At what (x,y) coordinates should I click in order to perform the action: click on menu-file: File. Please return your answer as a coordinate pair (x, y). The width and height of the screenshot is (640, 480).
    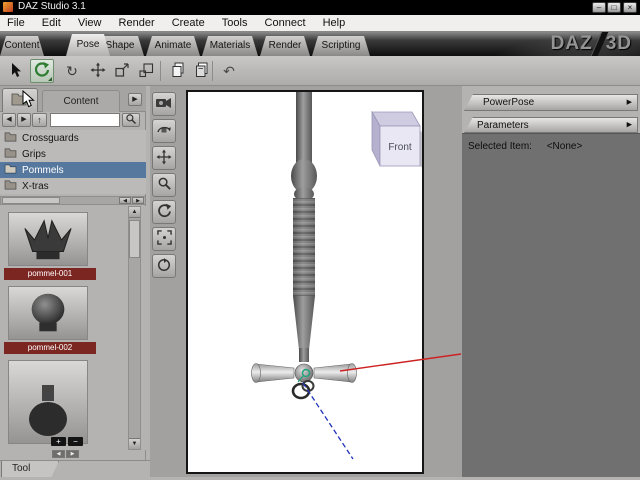
    Looking at the image, I should click on (16, 23).